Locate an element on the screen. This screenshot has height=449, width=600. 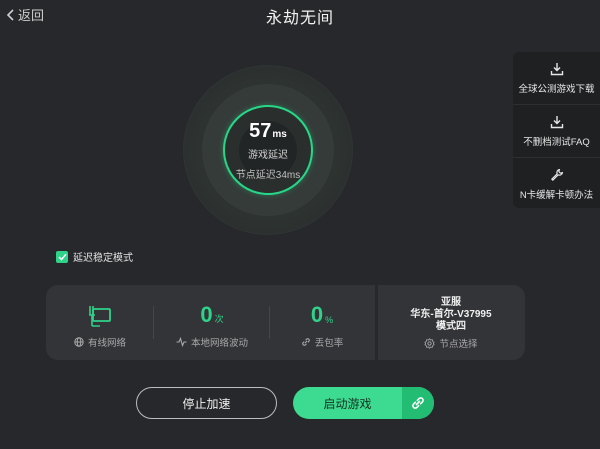
jitter-cell: 0次 本地网络波动 is located at coordinates (212, 322).